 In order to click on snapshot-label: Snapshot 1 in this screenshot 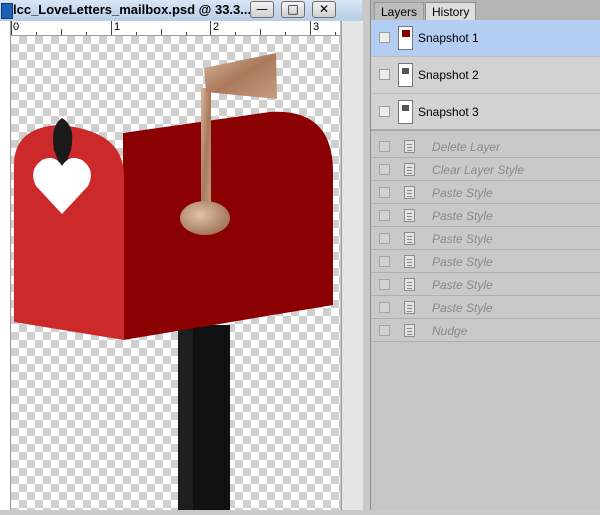, I will do `click(448, 38)`.